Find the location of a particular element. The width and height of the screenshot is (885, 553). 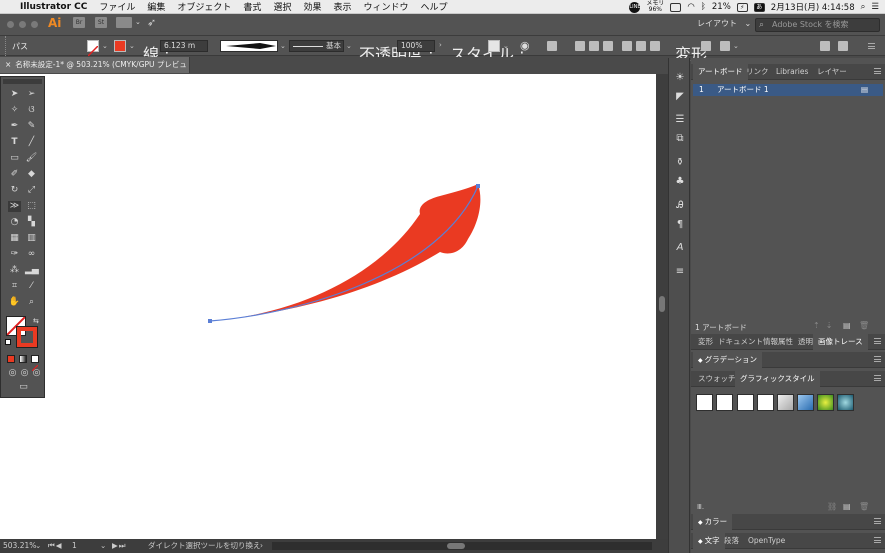

graphic-style-libraries-icon: Ⅲ. is located at coordinates (700, 507).